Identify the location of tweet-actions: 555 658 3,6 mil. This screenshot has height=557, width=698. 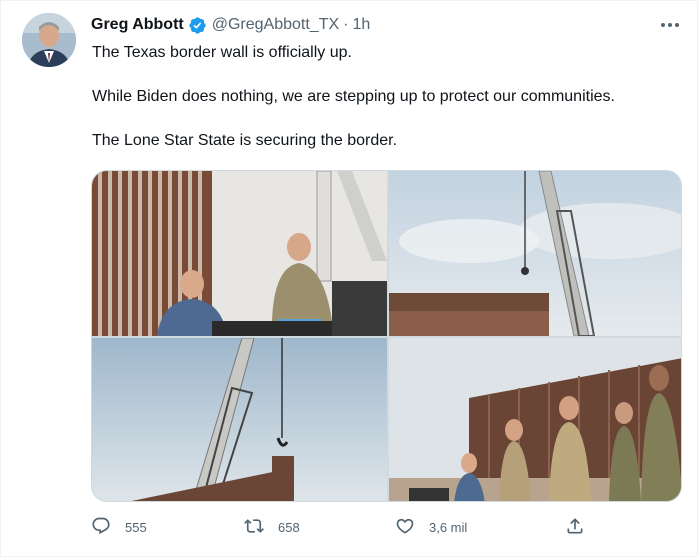
(341, 527).